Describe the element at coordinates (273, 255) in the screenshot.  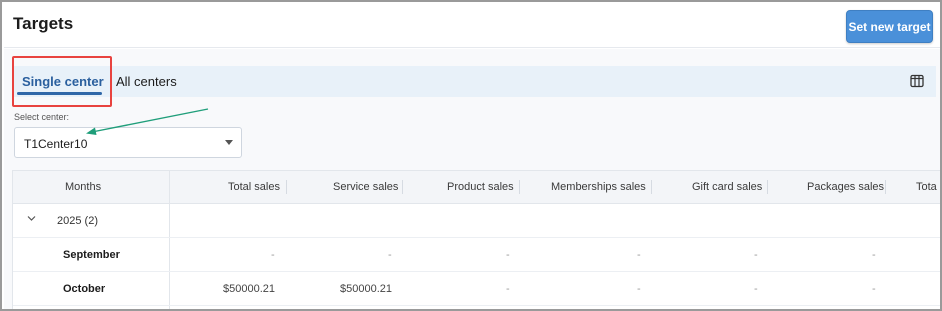
I see `total-sales-cell: -` at that location.